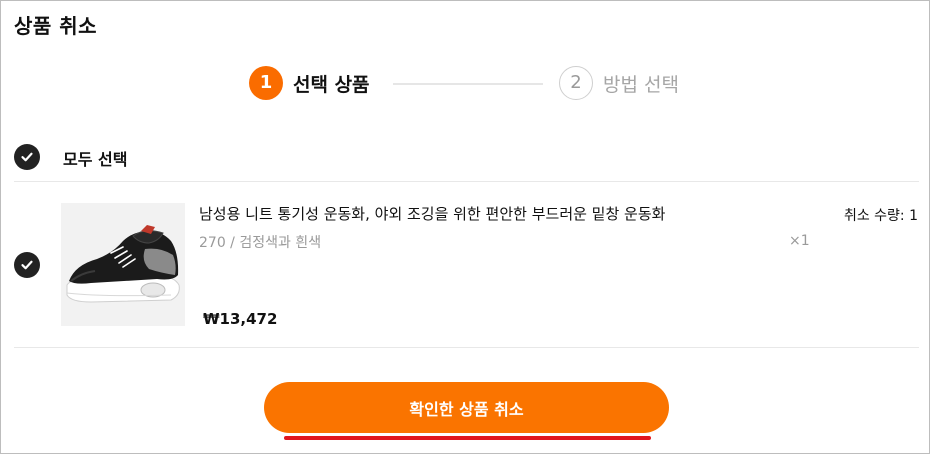 Image resolution: width=930 pixels, height=454 pixels. Describe the element at coordinates (468, 84) in the screenshot. I see `step-connector-line` at that location.